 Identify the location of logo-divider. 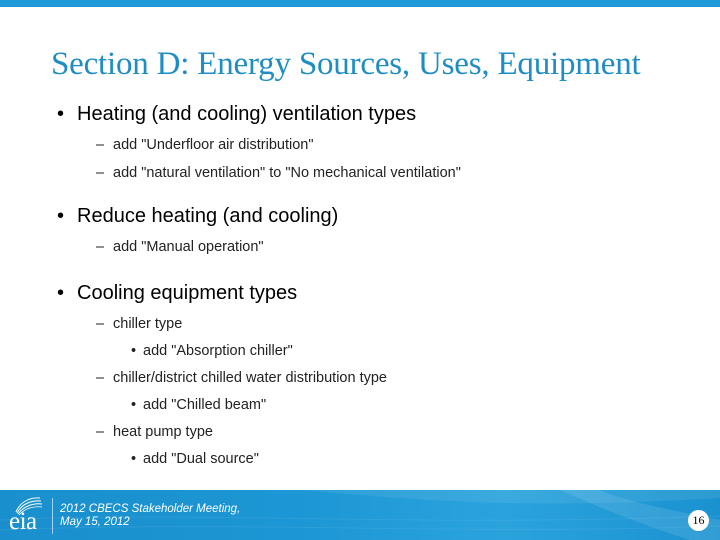
(52, 516).